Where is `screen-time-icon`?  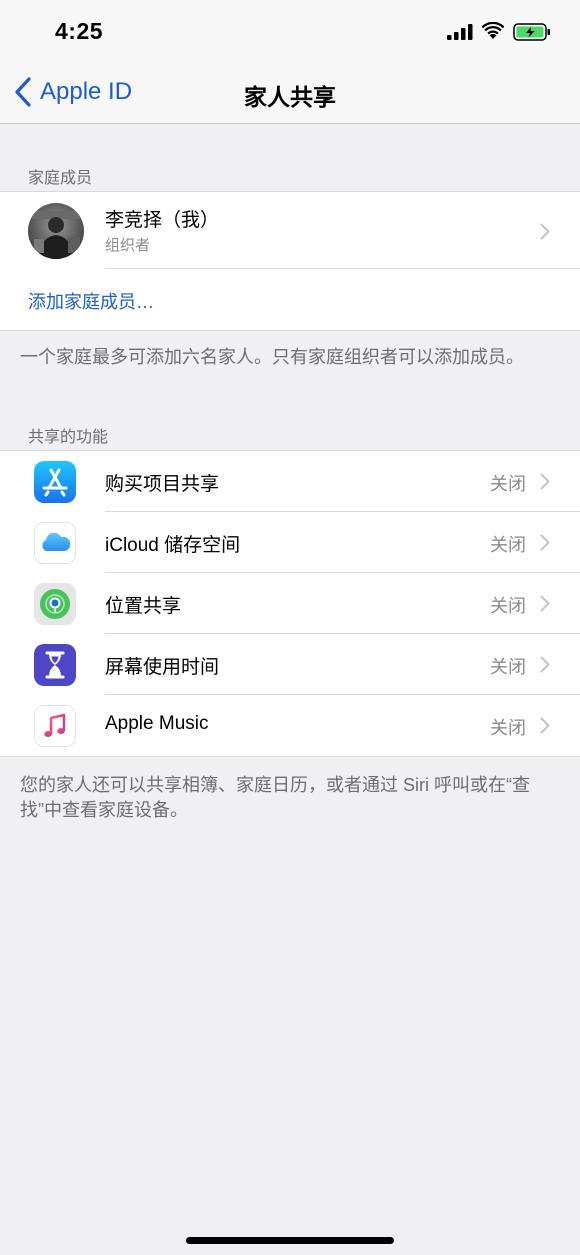 screen-time-icon is located at coordinates (55, 665).